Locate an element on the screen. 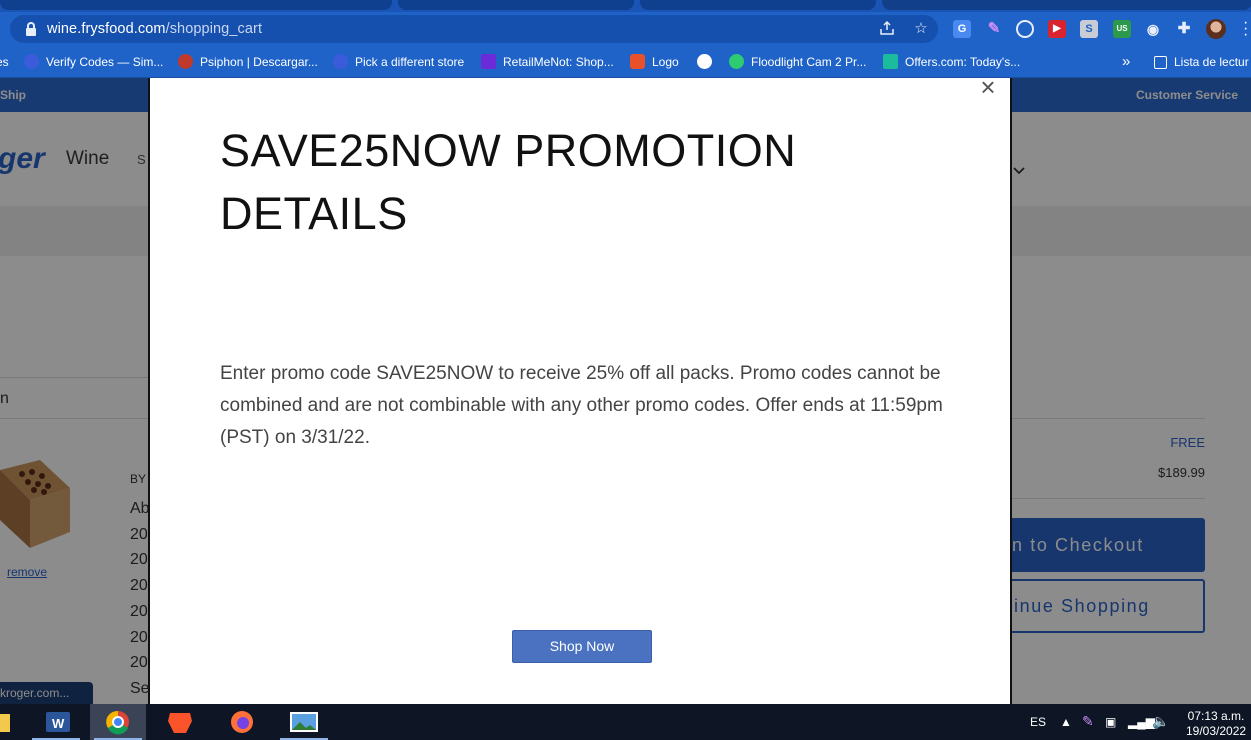 This screenshot has height=740, width=1251. tray-chevron-up-icon: ▲ is located at coordinates (1066, 722).